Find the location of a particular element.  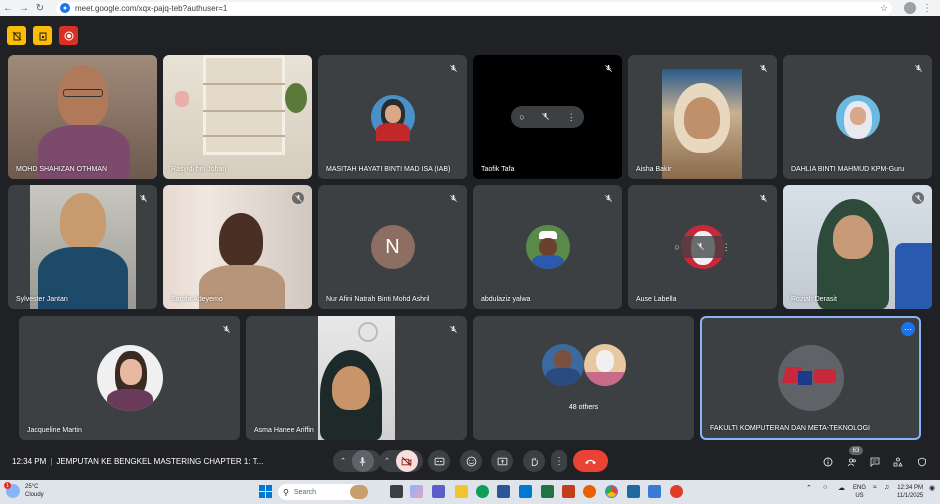

recording-icon is located at coordinates (68, 35).